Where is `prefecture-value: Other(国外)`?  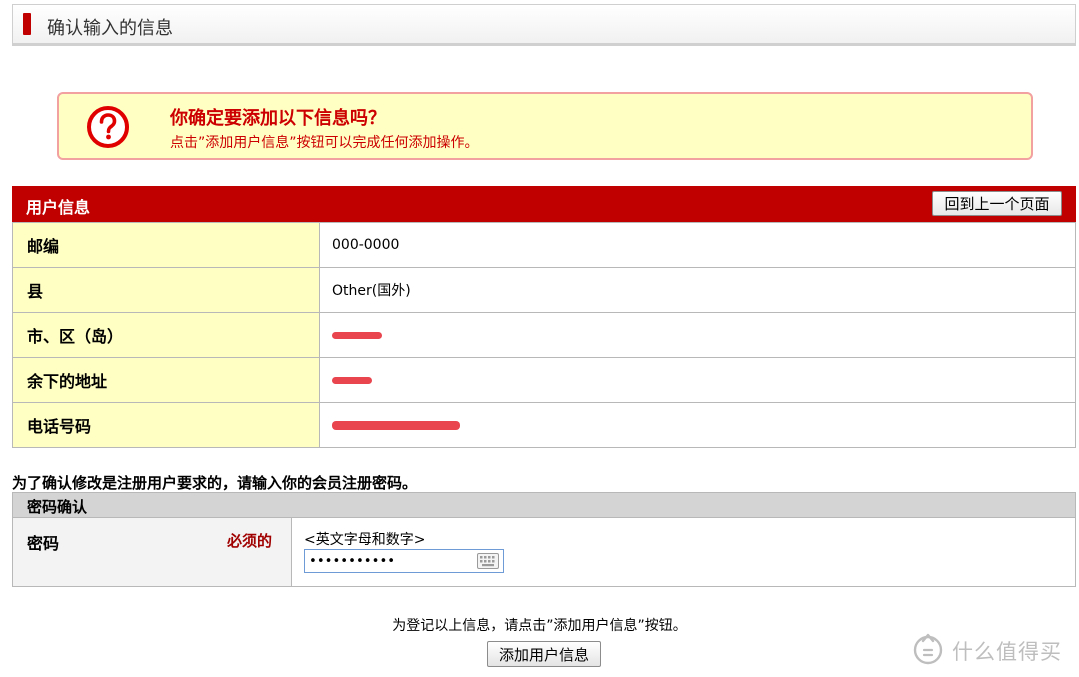 prefecture-value: Other(国外) is located at coordinates (697, 290).